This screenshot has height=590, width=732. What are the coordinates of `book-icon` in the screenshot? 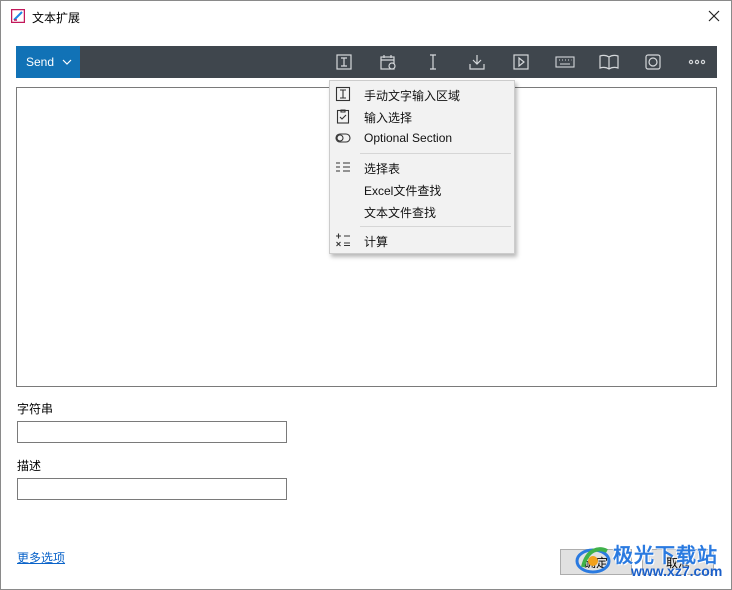 It's located at (609, 62).